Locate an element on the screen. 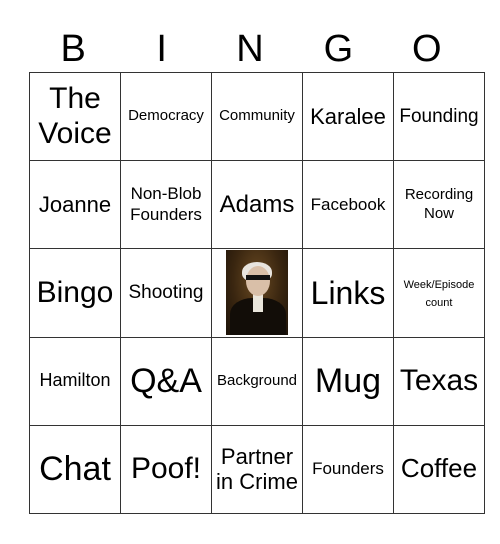 Image resolution: width=500 pixels, height=544 pixels. bingo-cell: Facebook is located at coordinates (348, 205).